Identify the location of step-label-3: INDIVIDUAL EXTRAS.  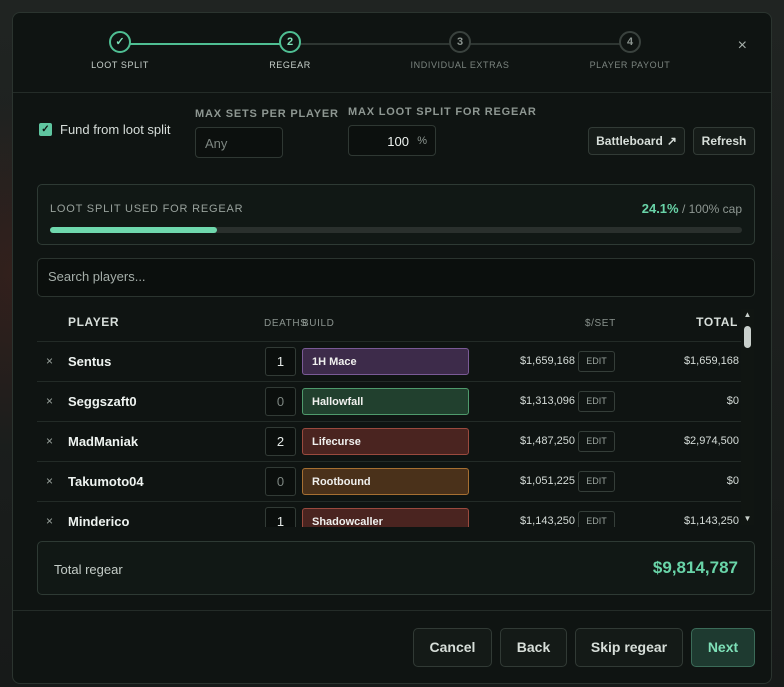
(460, 65).